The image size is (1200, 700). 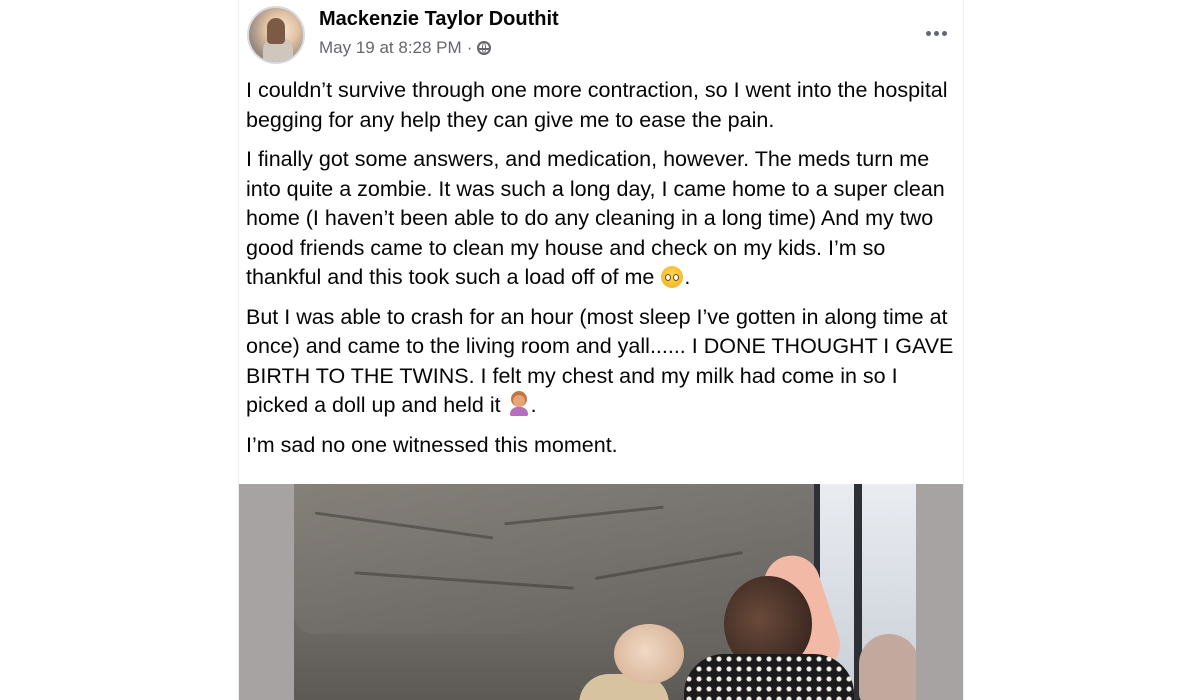 I want to click on teary-eyed-face-emoji-icon, so click(x=672, y=277).